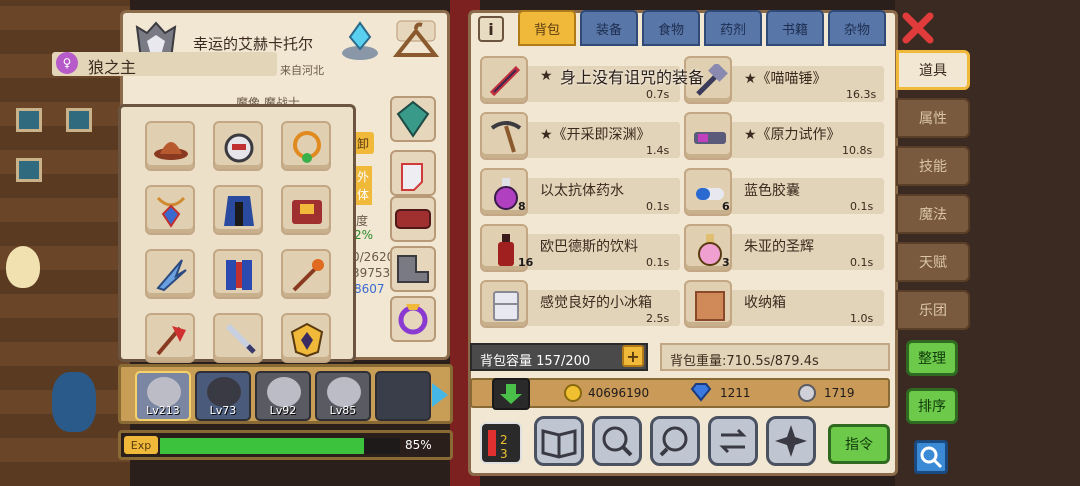 The image size is (1080, 486). What do you see at coordinates (573, 393) in the screenshot?
I see `gold-coin-icon` at bounding box center [573, 393].